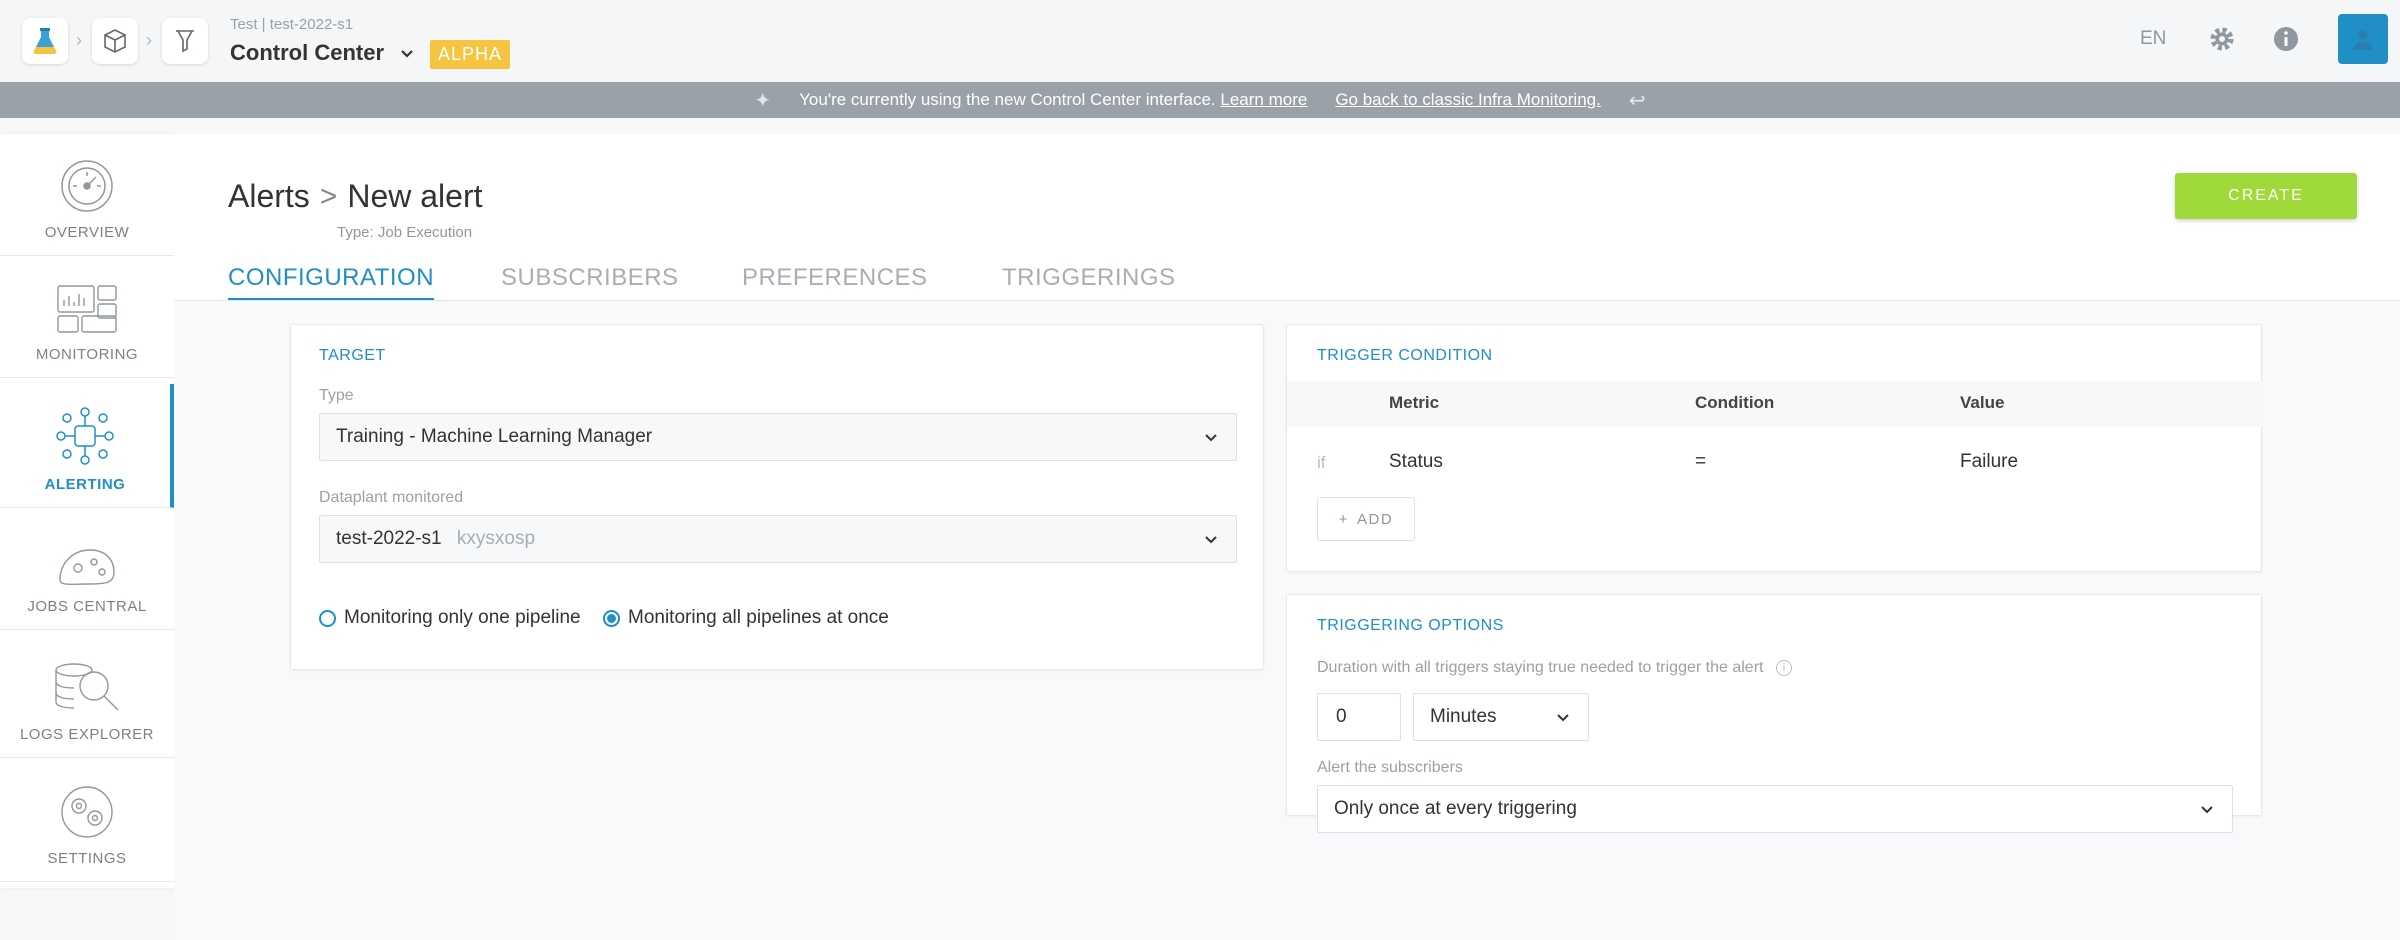 The image size is (2400, 940). Describe the element at coordinates (1390, 767) in the screenshot. I see `alert-label: Alert the subscribers` at that location.